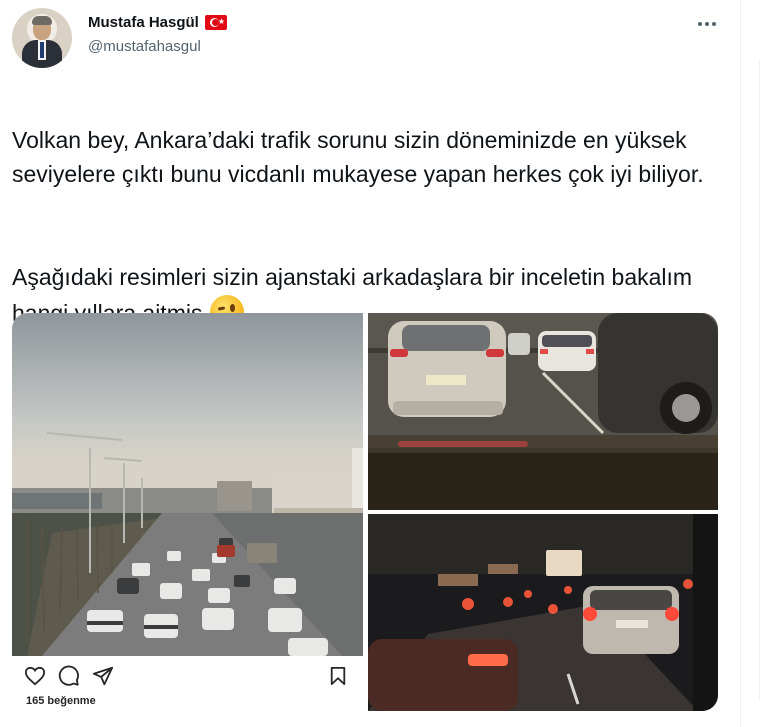 This screenshot has width=781, height=727. I want to click on instagram-action-bar, so click(69, 676).